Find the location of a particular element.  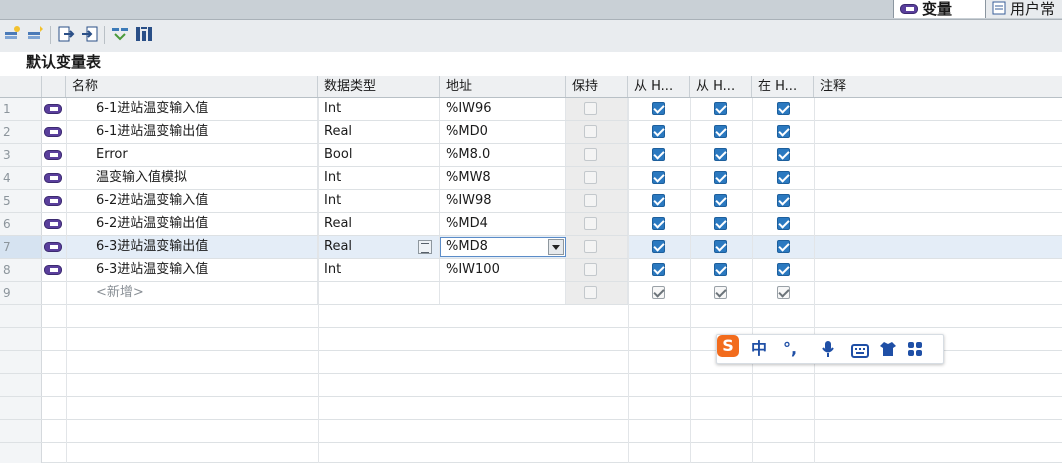

keyboard-icon is located at coordinates (860, 353).